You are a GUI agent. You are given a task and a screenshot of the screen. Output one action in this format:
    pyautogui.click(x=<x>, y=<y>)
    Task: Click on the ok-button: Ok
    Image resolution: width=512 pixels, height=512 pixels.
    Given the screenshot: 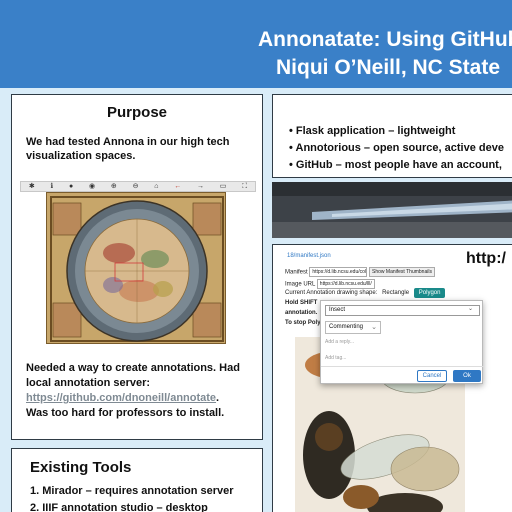 What is the action you would take?
    pyautogui.click(x=467, y=376)
    